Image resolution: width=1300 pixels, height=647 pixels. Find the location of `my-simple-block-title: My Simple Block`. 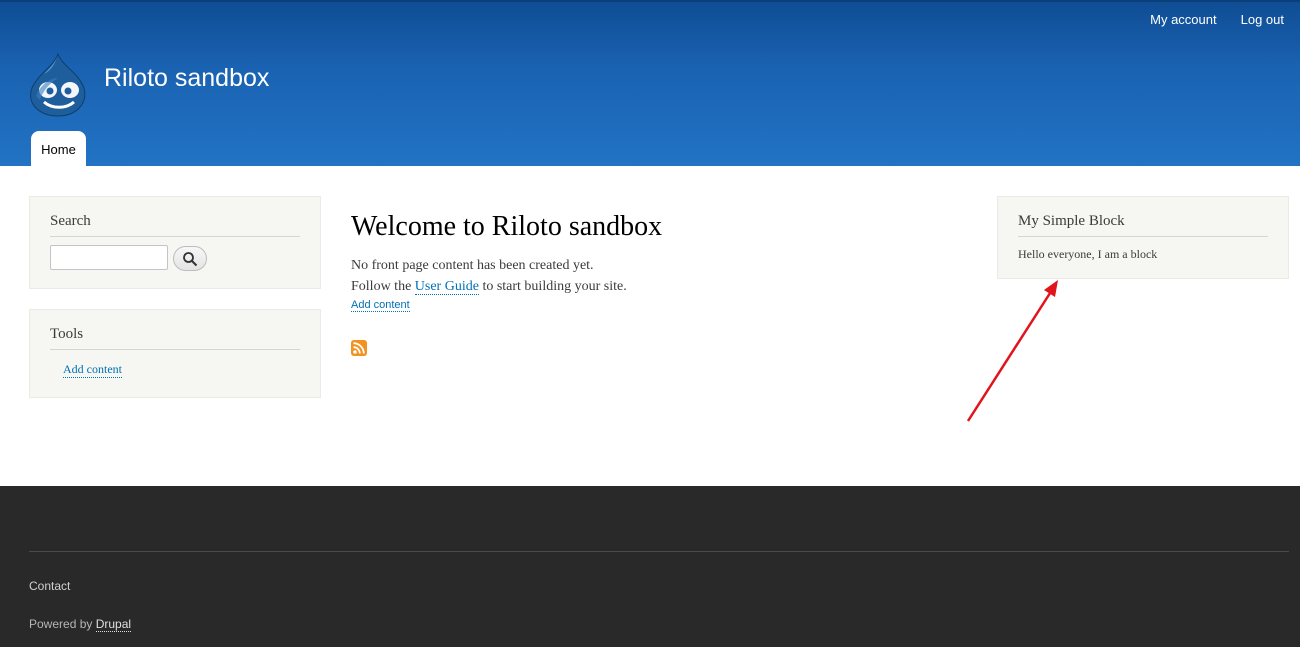

my-simple-block-title: My Simple Block is located at coordinates (1071, 221).